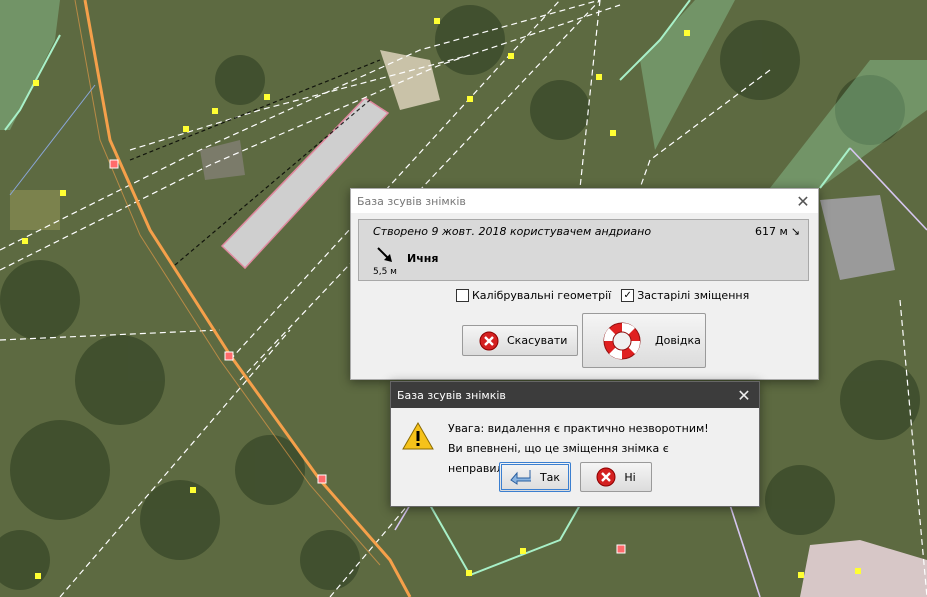 The image size is (927, 597). What do you see at coordinates (678, 340) in the screenshot?
I see `help-label: Довідка` at bounding box center [678, 340].